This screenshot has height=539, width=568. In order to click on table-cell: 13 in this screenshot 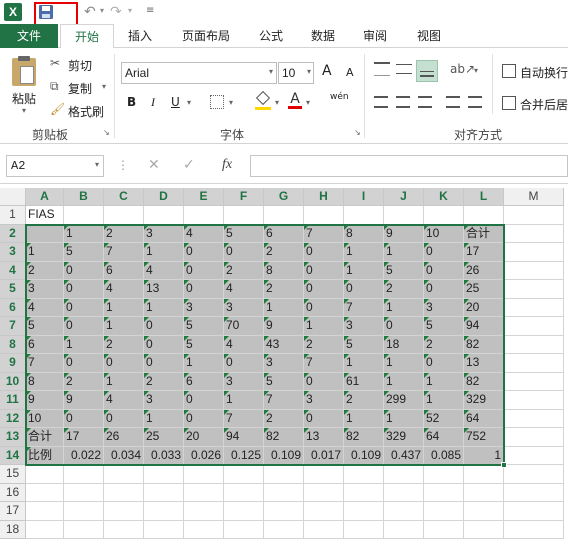, I will do `click(324, 437)`.